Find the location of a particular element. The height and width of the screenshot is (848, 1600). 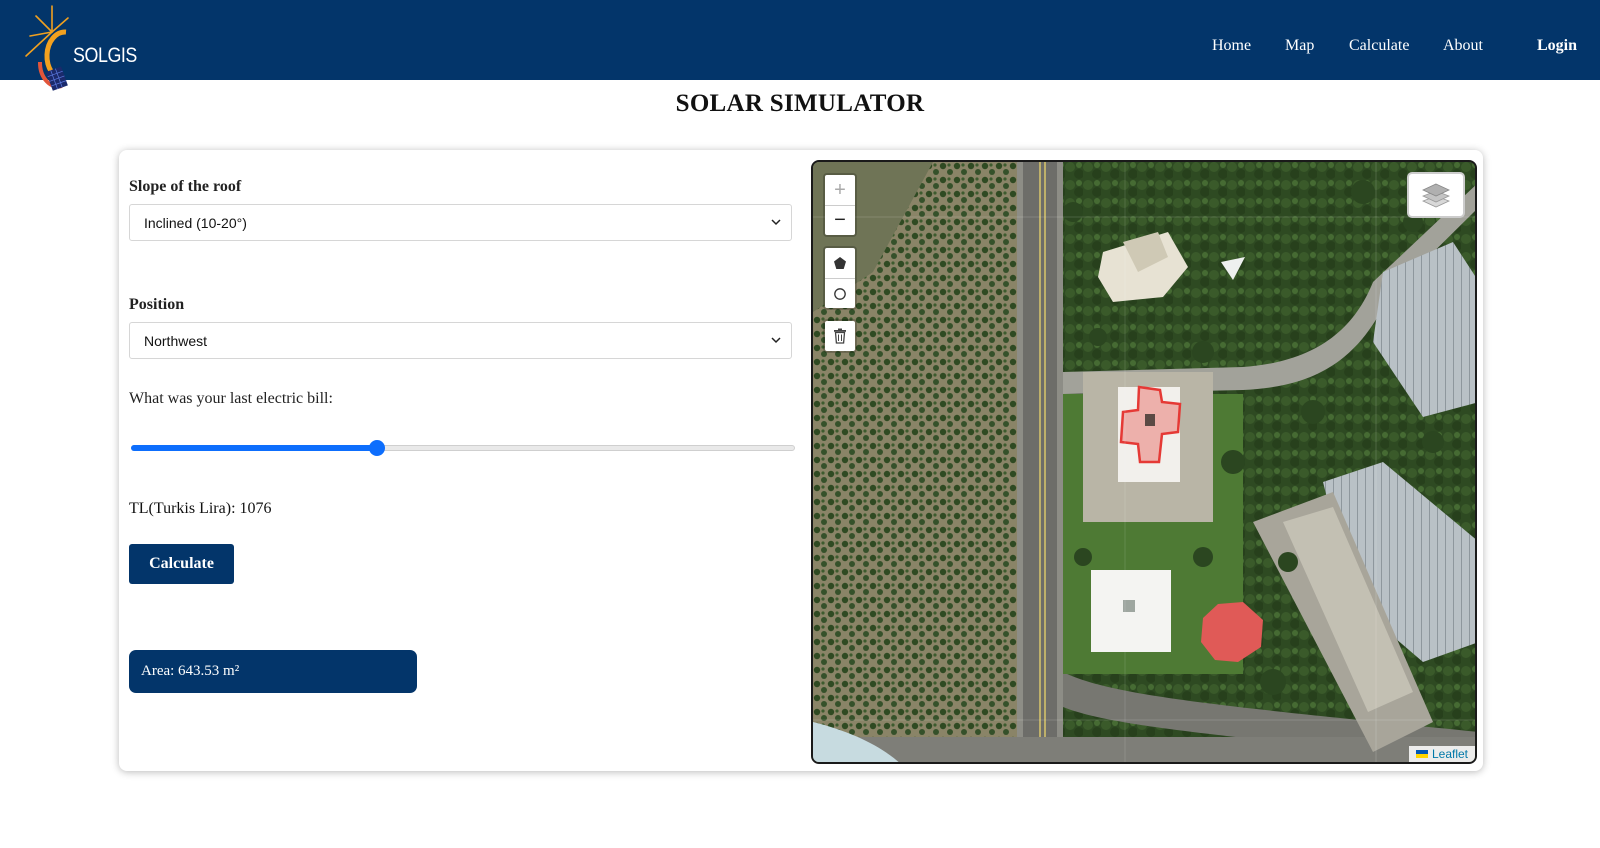

bill-slider is located at coordinates (463, 448).